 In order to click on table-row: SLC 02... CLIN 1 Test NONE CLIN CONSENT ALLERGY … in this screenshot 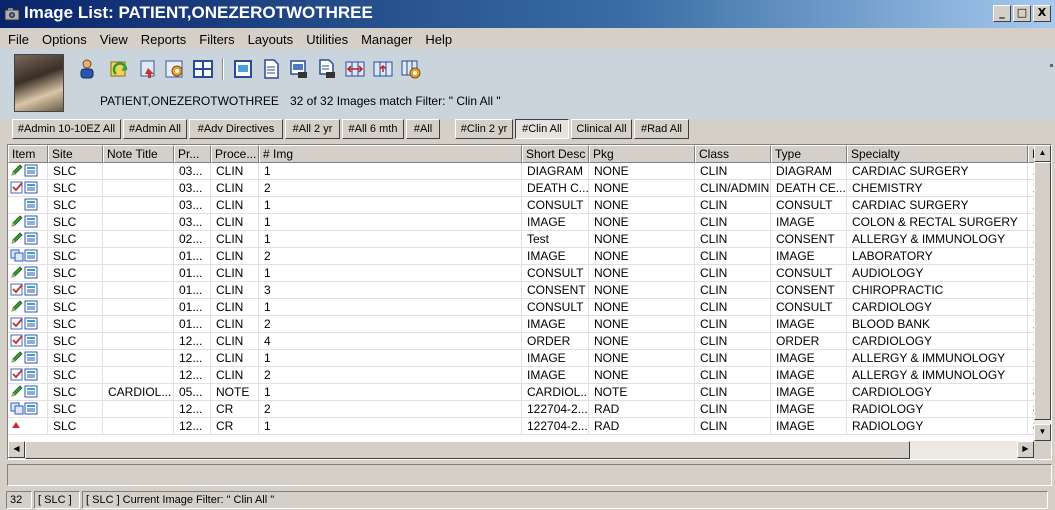, I will do `click(521, 239)`.